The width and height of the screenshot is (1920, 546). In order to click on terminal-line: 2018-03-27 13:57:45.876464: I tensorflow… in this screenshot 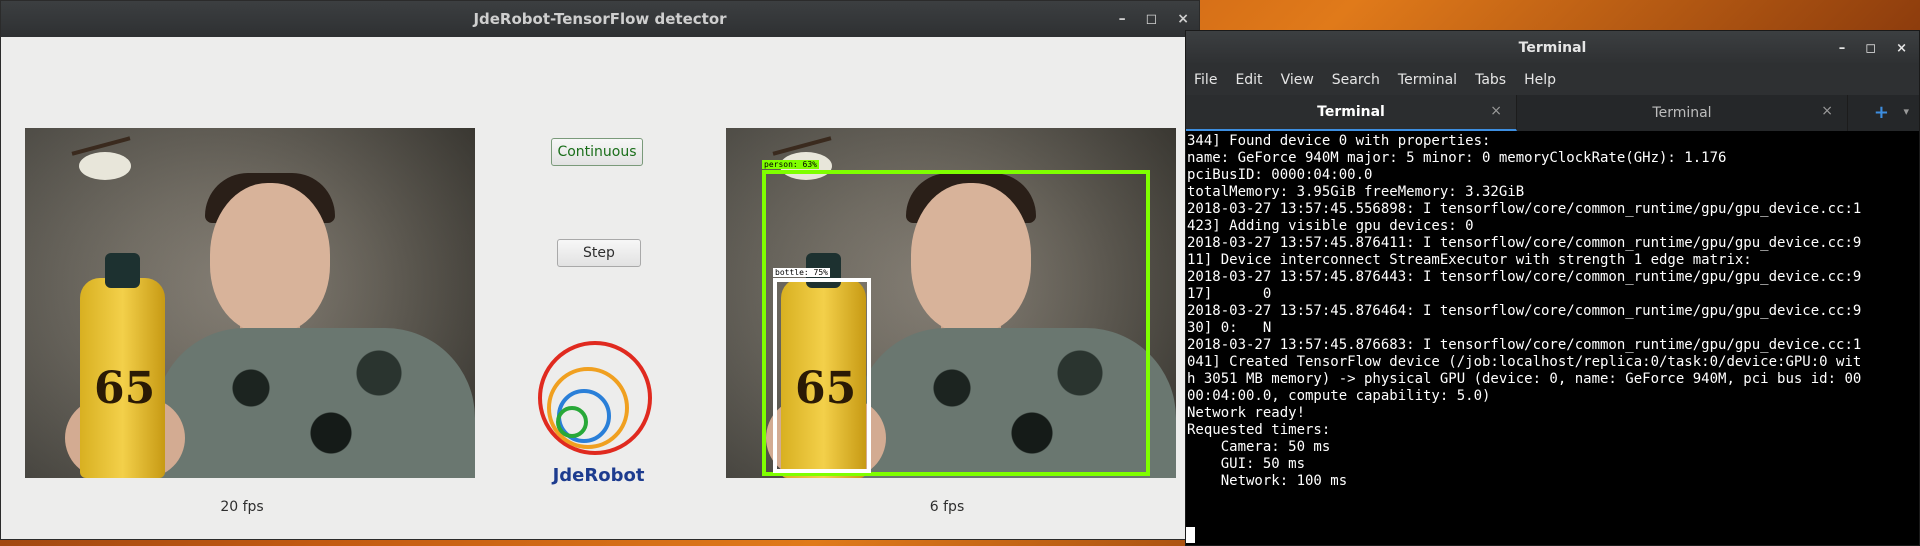, I will do `click(1524, 311)`.